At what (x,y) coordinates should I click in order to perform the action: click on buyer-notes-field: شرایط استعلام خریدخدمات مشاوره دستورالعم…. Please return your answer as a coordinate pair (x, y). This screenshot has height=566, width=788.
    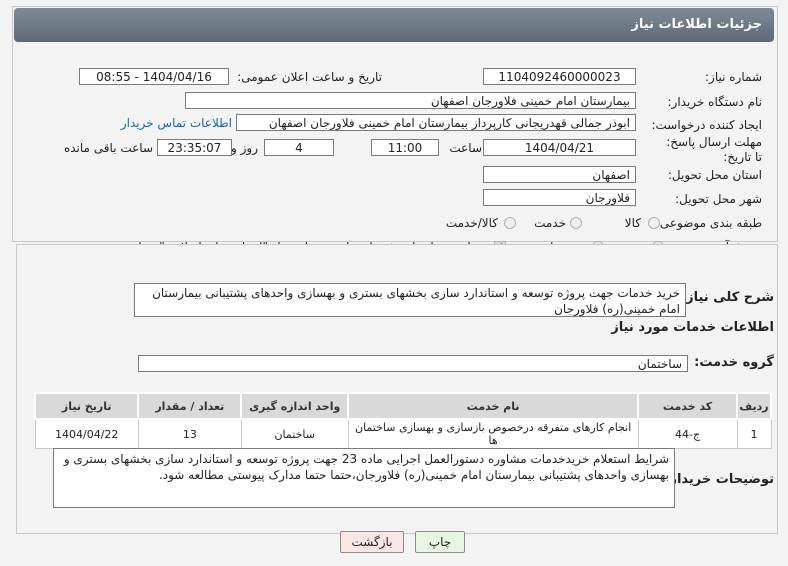
    Looking at the image, I should click on (364, 478).